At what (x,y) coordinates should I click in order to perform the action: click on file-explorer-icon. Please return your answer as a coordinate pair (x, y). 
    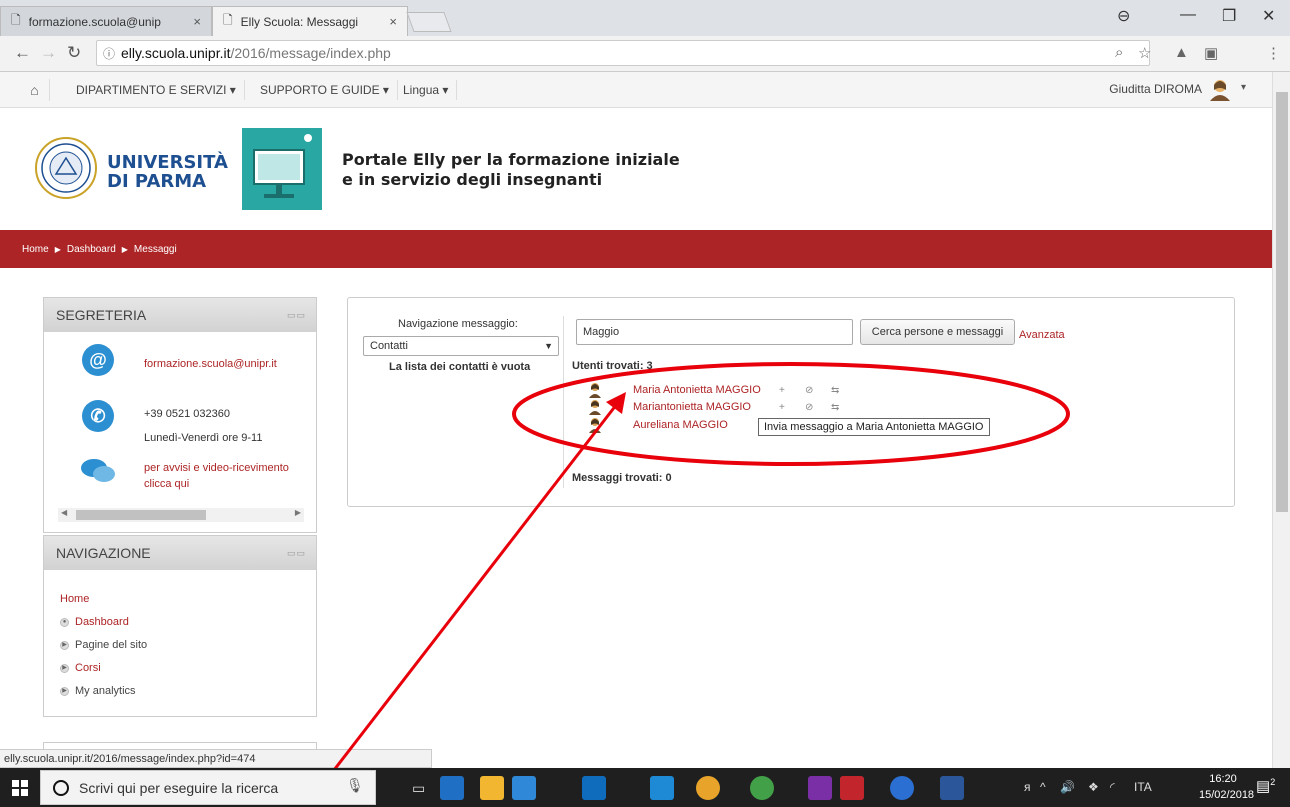
    Looking at the image, I should click on (492, 788).